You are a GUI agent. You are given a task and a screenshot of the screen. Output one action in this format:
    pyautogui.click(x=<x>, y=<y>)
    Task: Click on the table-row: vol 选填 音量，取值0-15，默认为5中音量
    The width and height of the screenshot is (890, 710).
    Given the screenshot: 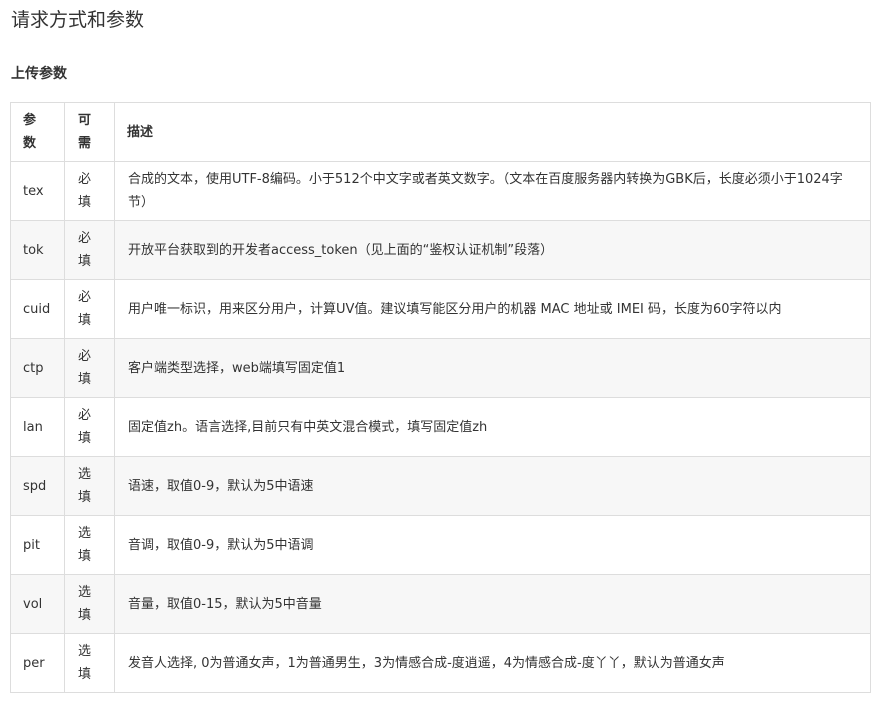 What is the action you would take?
    pyautogui.click(x=440, y=604)
    